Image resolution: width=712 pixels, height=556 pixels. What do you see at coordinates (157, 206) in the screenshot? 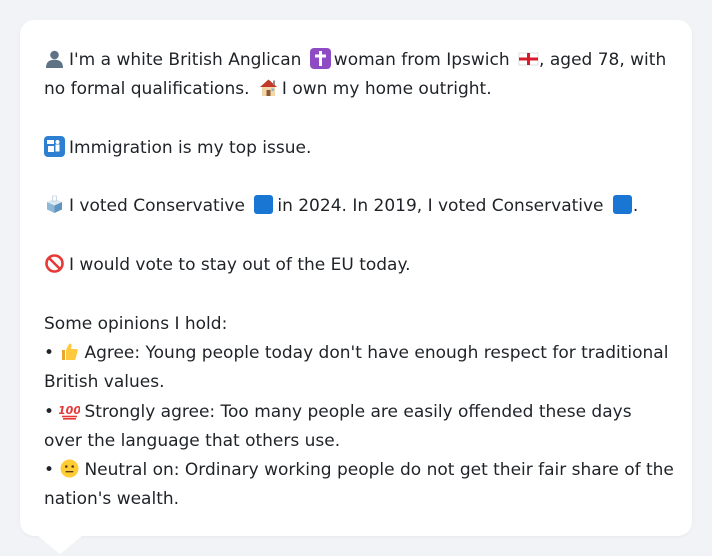
I see `vote-2024-text: I voted Conservative` at bounding box center [157, 206].